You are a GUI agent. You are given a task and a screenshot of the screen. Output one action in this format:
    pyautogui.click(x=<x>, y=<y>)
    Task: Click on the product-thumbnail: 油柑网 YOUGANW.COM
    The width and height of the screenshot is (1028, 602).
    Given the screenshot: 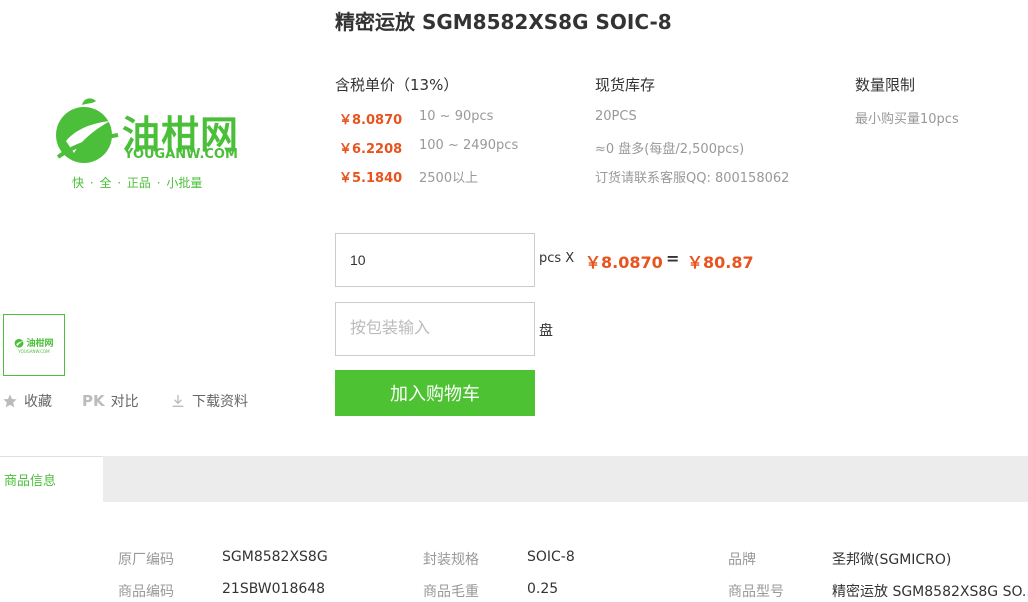 What is the action you would take?
    pyautogui.click(x=34, y=345)
    